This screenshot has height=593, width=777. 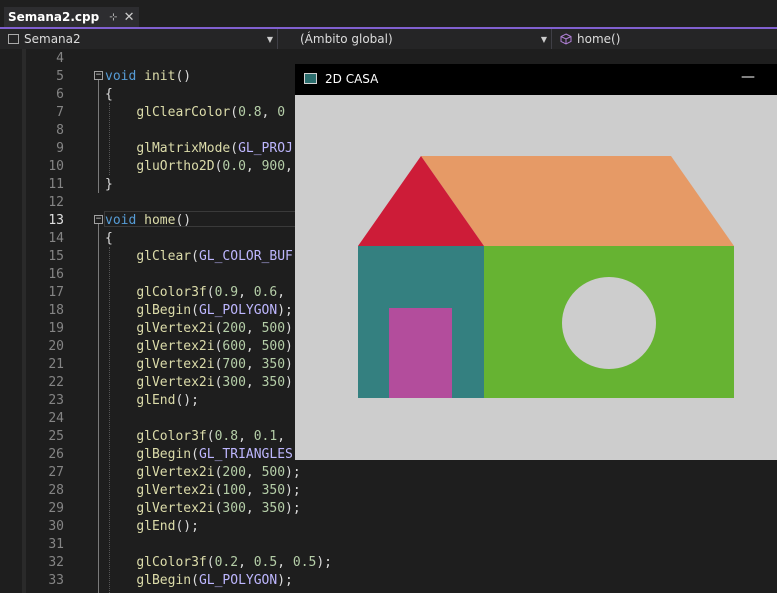 I want to click on line-number: 7, so click(x=60, y=112).